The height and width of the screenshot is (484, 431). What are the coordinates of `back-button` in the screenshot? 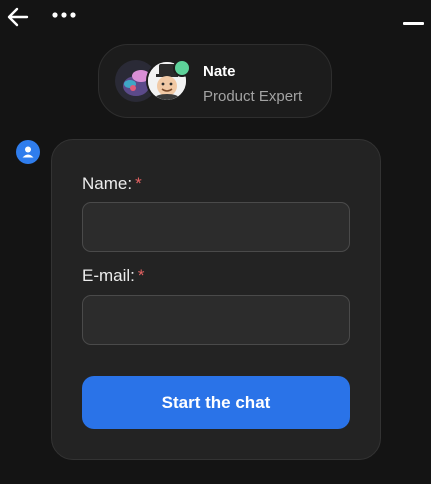 It's located at (18, 17).